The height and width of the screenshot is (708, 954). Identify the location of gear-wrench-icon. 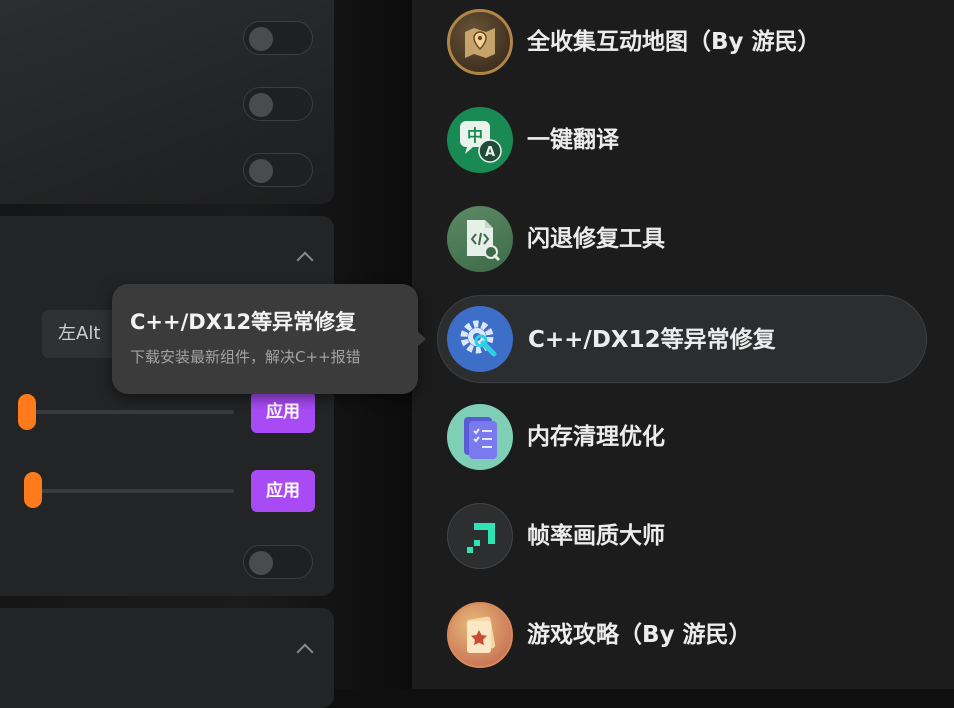
(480, 339).